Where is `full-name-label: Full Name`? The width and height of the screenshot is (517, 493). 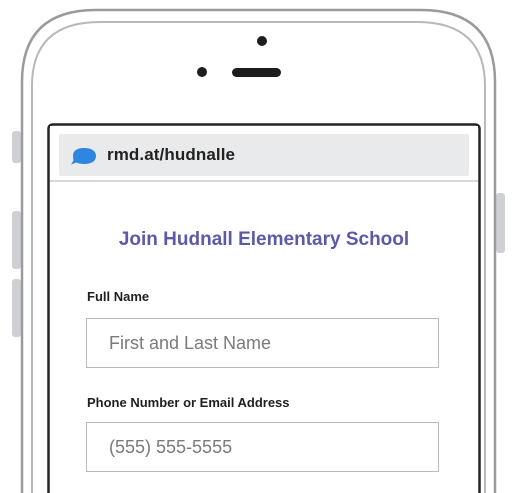 full-name-label: Full Name is located at coordinates (118, 296).